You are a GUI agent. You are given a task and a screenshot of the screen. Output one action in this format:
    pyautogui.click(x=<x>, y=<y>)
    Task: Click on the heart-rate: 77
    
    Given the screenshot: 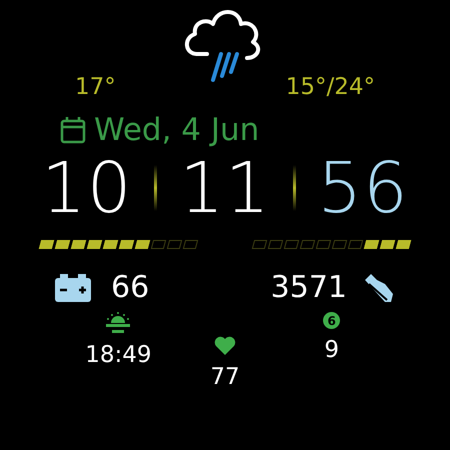 What is the action you would take?
    pyautogui.click(x=225, y=377)
    